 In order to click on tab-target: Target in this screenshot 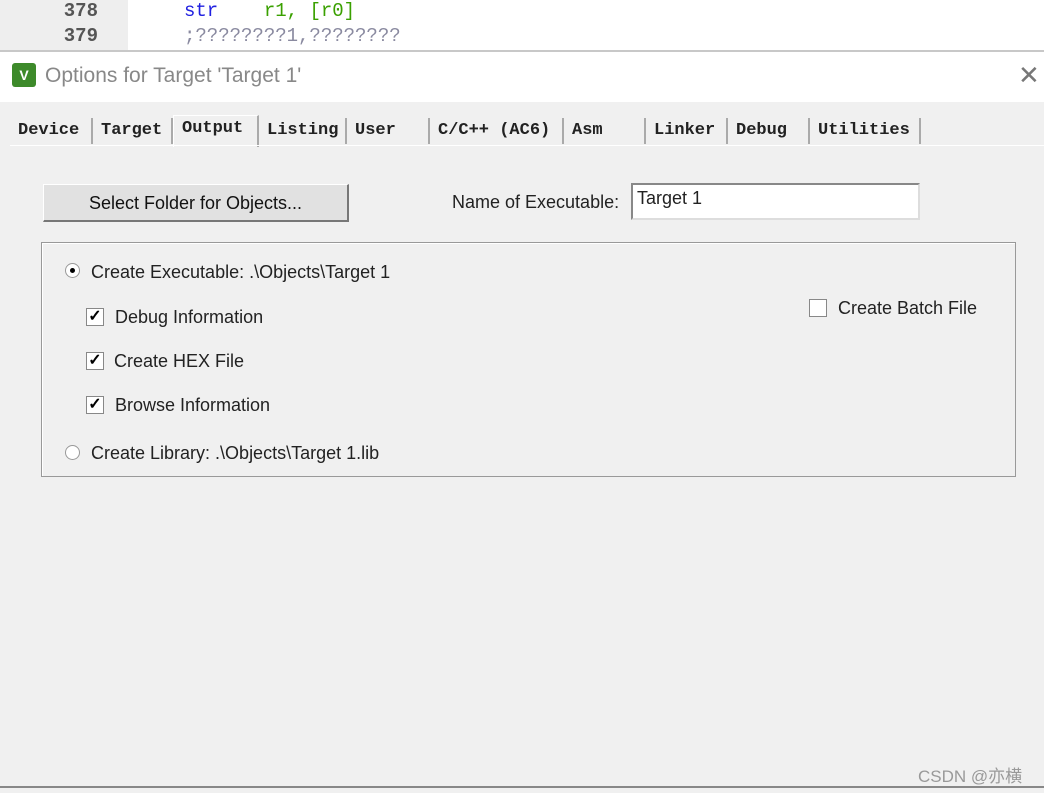, I will do `click(133, 131)`.